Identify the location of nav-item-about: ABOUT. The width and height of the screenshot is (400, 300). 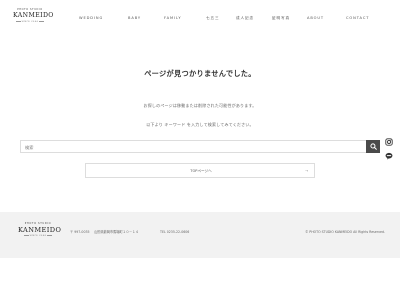
(315, 18).